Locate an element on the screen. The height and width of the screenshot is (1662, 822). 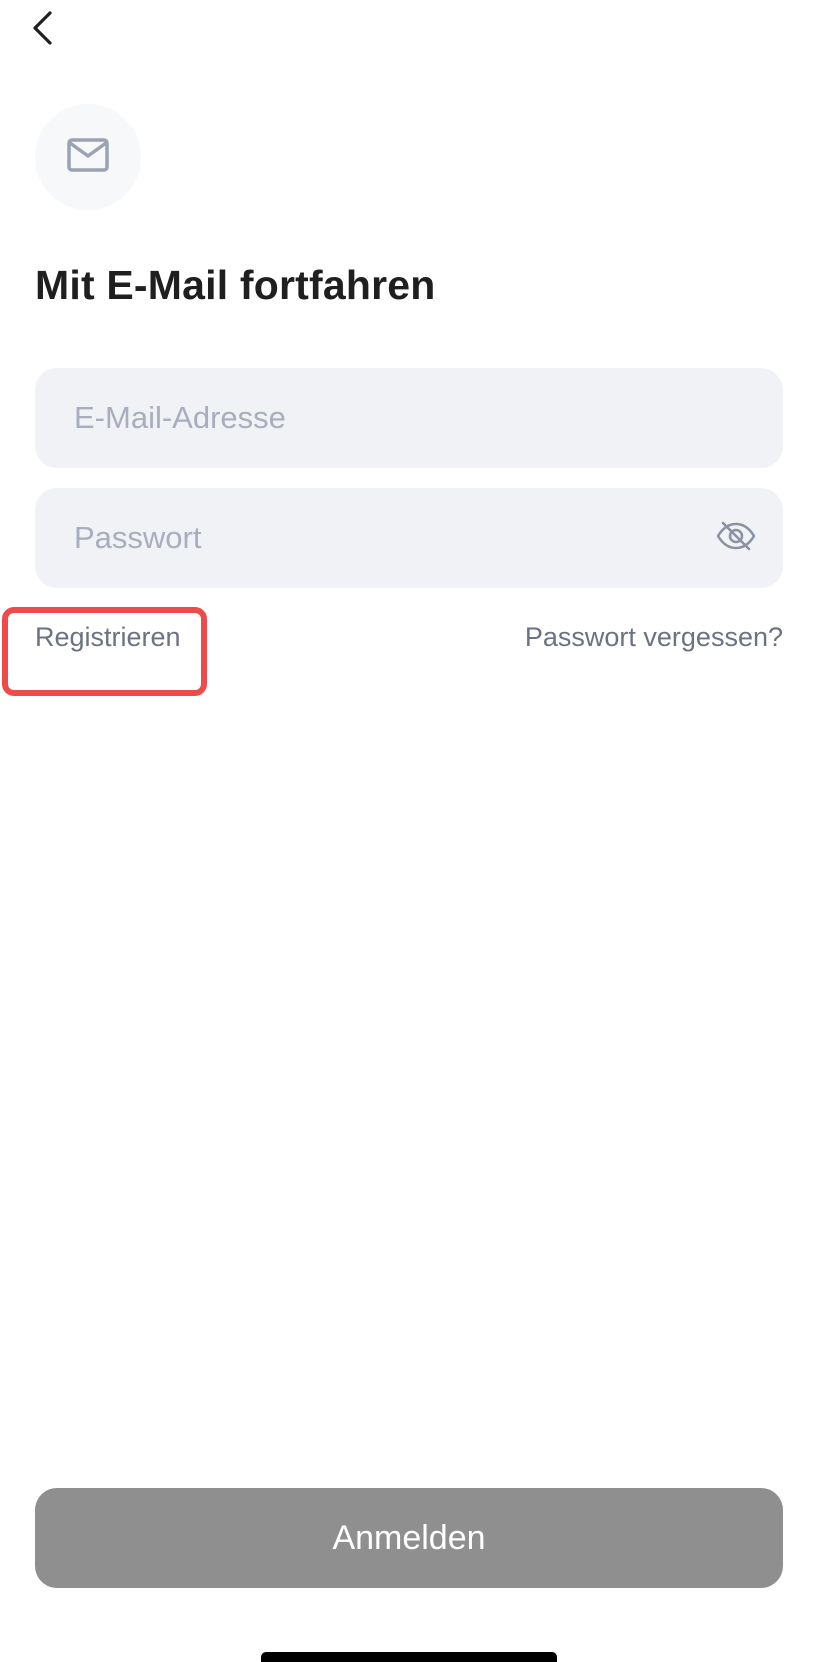
mail-icon is located at coordinates (88, 157).